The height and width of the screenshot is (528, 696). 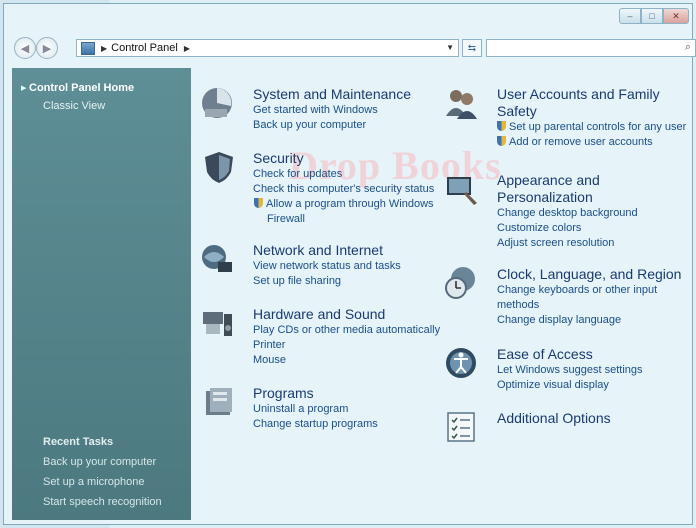 What do you see at coordinates (343, 204) in the screenshot?
I see `task-link-firewall: Allow a program through Windows` at bounding box center [343, 204].